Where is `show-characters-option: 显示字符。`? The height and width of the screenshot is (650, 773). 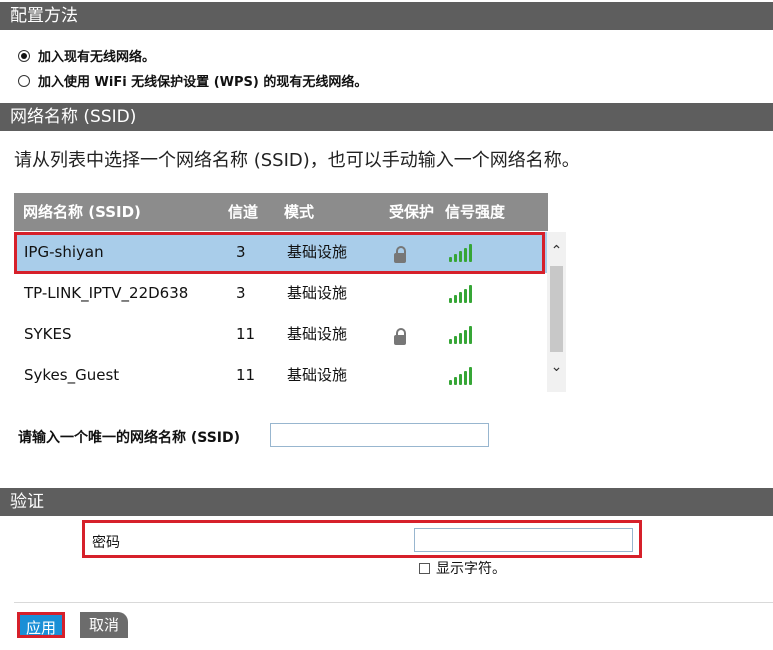 show-characters-option: 显示字符。 is located at coordinates (462, 568).